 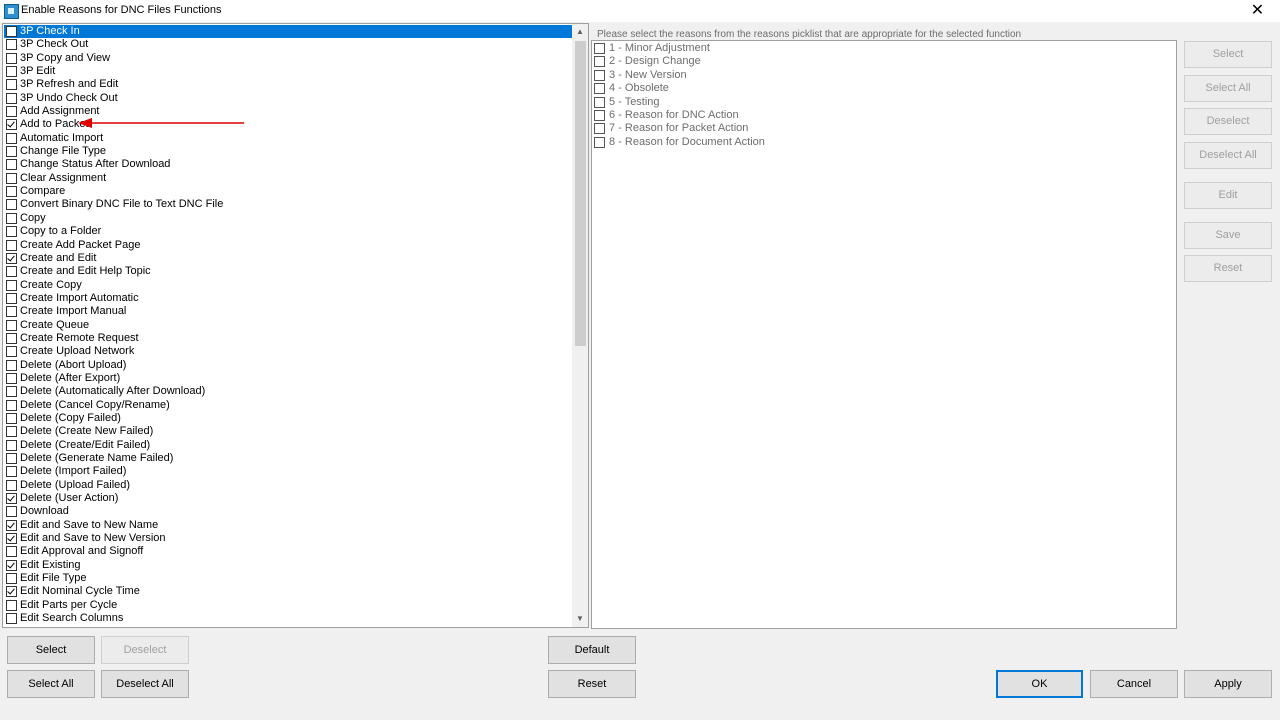 What do you see at coordinates (289, 591) in the screenshot?
I see `function-list-item: Edit Nominal Cycle Time` at bounding box center [289, 591].